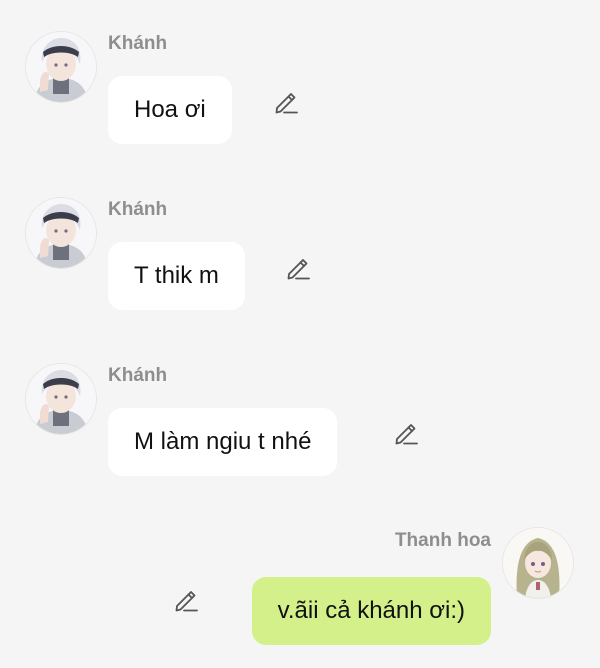  What do you see at coordinates (176, 276) in the screenshot?
I see `message-bubble: T thik m` at bounding box center [176, 276].